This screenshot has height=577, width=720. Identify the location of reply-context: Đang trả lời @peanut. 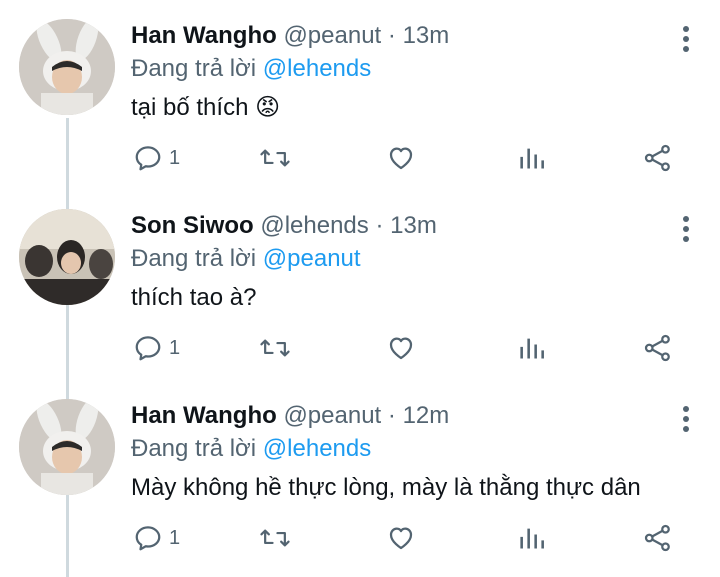
(246, 259).